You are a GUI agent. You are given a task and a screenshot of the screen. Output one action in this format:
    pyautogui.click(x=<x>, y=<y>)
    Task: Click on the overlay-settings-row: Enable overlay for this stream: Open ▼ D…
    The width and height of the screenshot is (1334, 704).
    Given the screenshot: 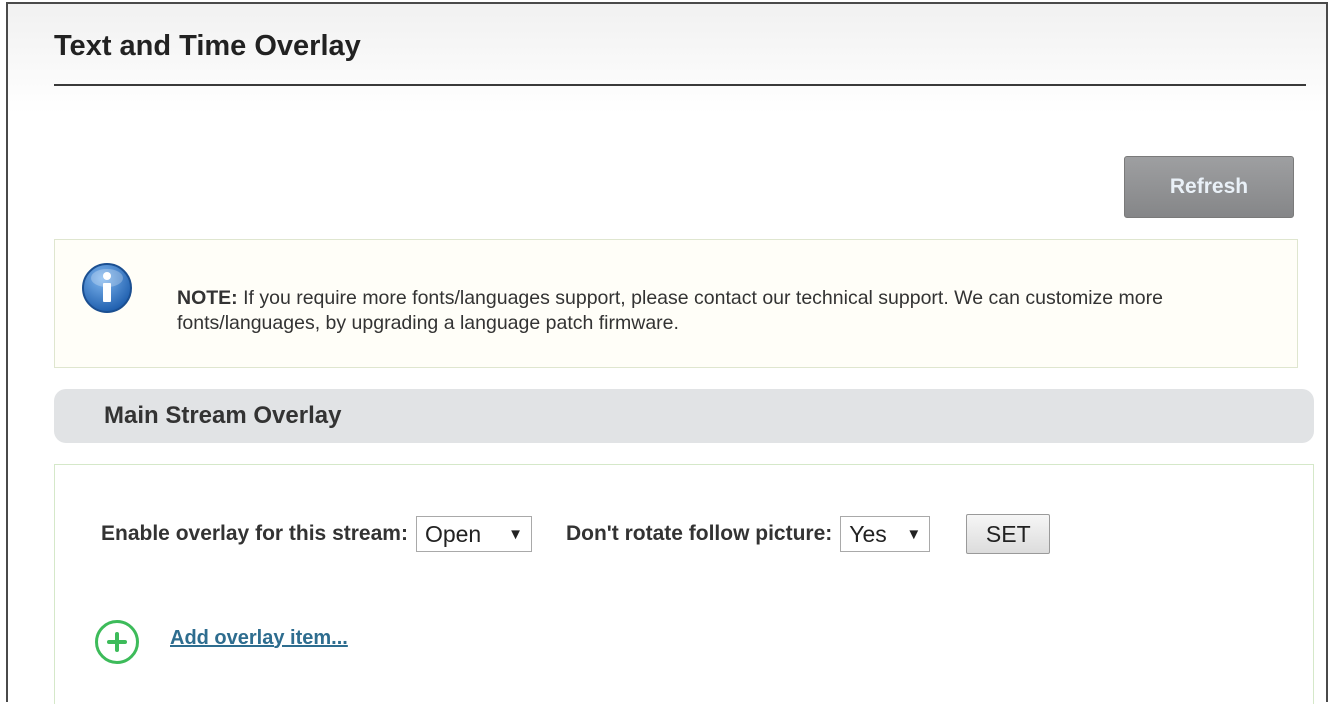 What is the action you would take?
    pyautogui.click(x=576, y=534)
    